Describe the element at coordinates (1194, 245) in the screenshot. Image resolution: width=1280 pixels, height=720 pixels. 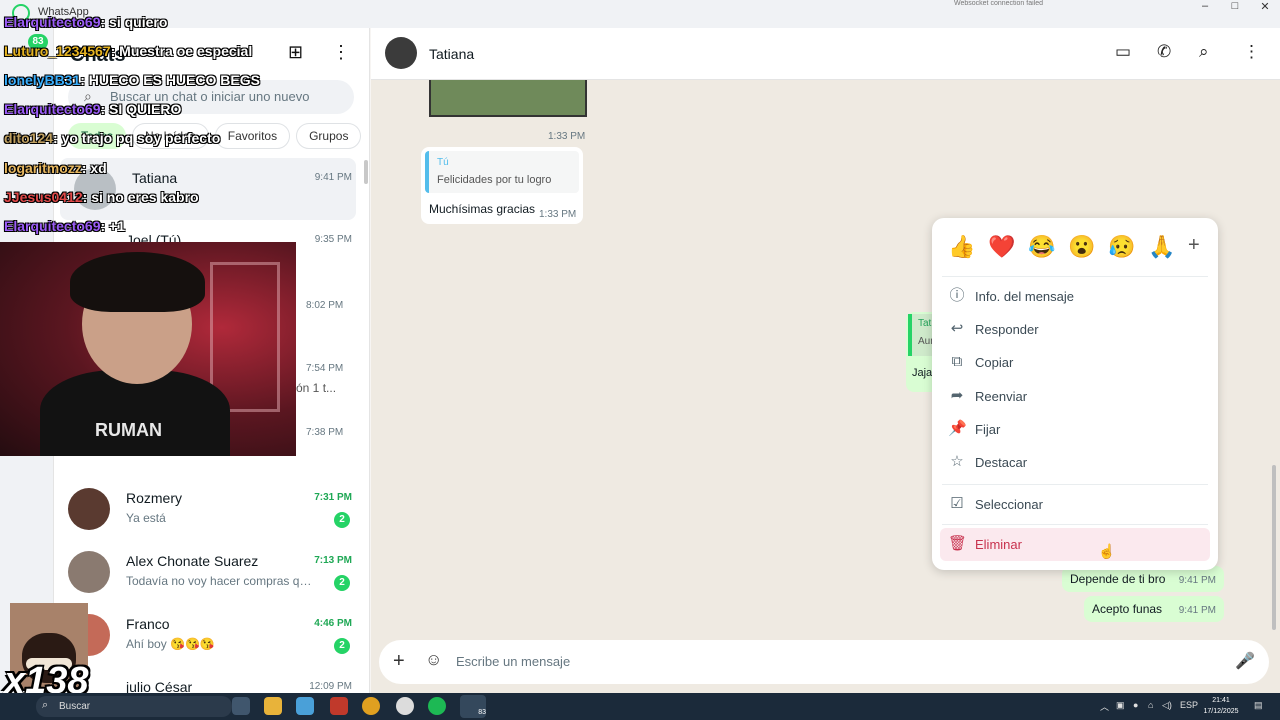
I see `more-reactions-plus-icon: +` at that location.